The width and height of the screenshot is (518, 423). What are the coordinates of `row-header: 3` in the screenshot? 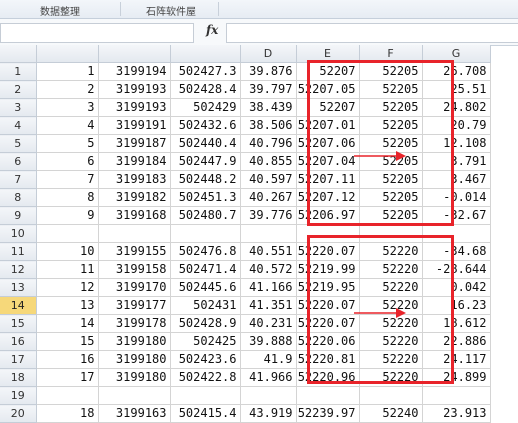 It's located at (18, 107).